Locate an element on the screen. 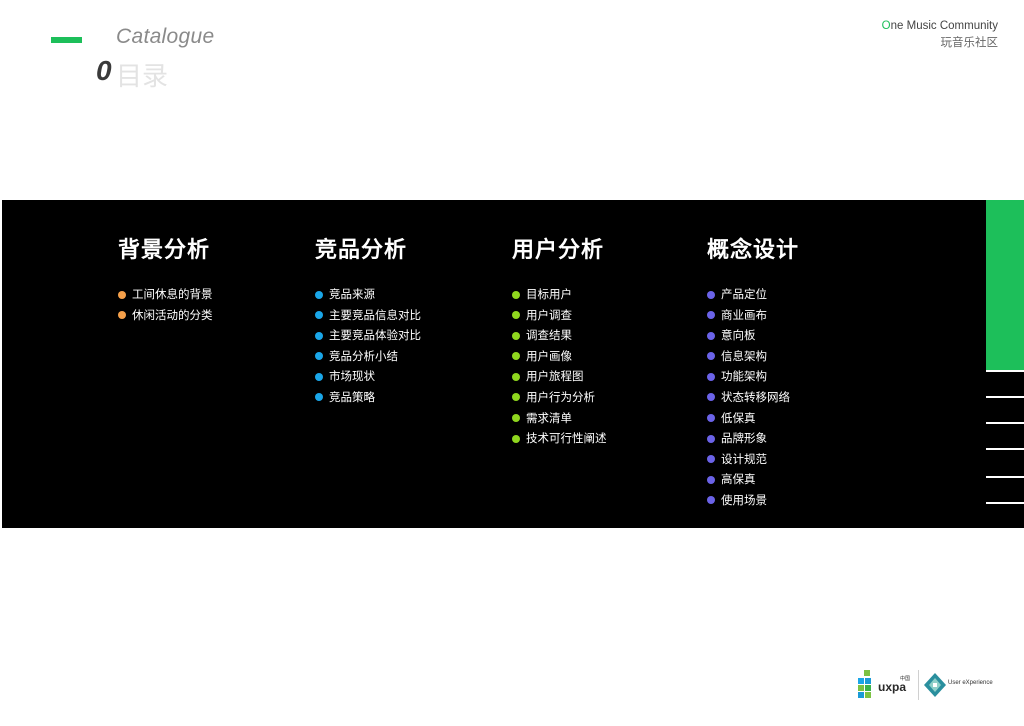  contents-item: 目标用户 is located at coordinates (559, 294).